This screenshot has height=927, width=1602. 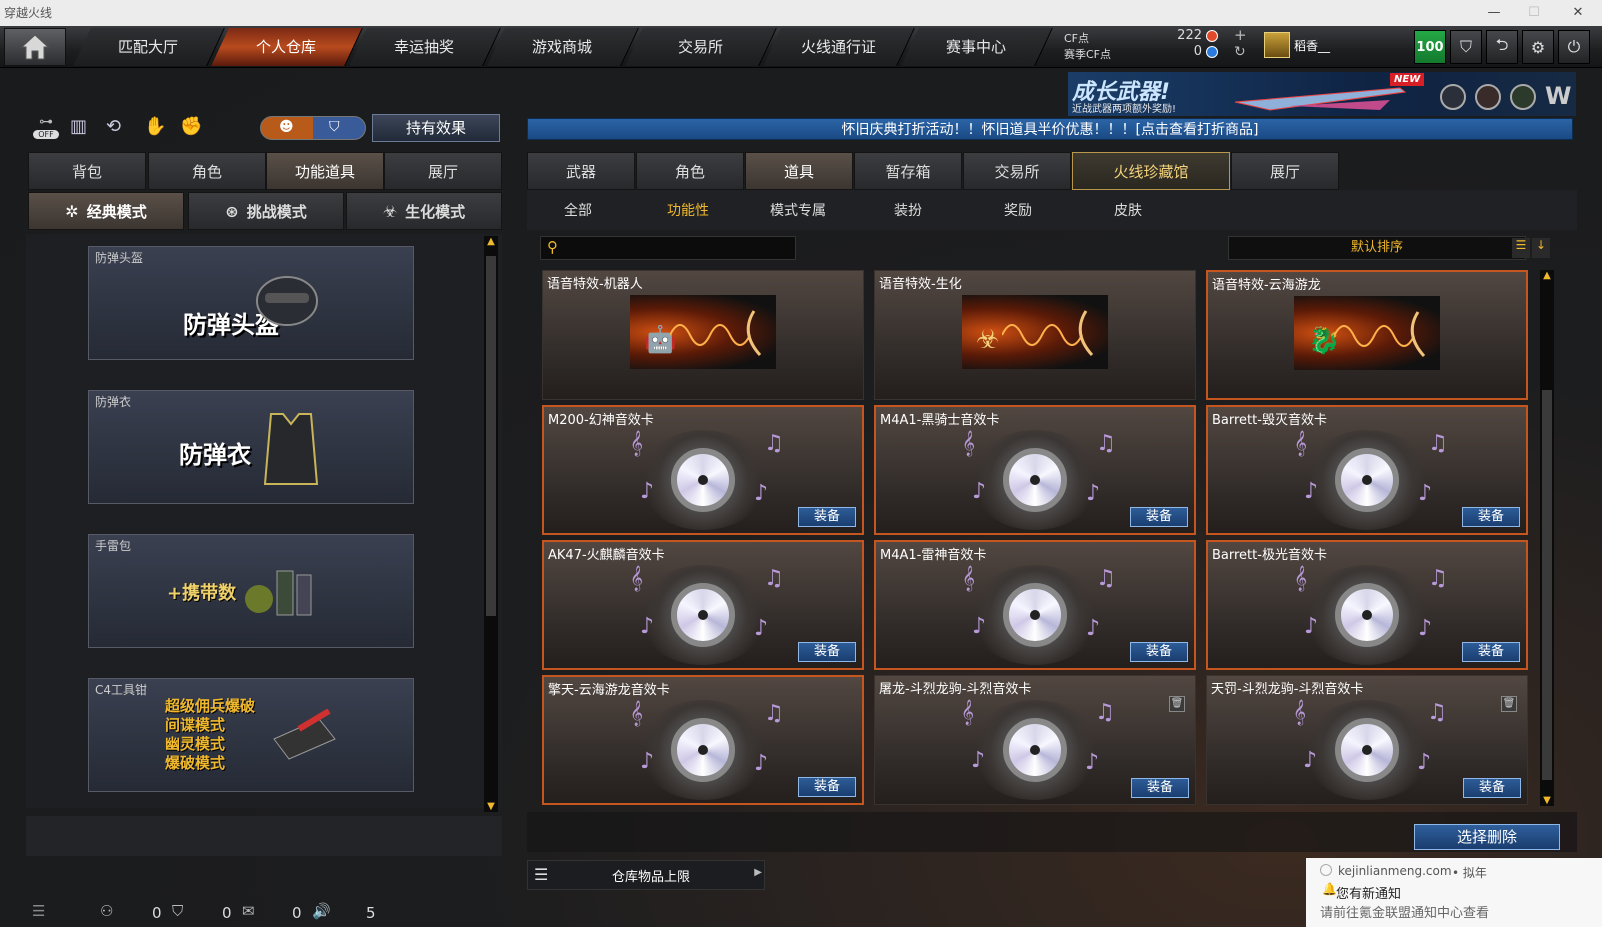 I want to click on right-tab: 角色, so click(x=690, y=171).